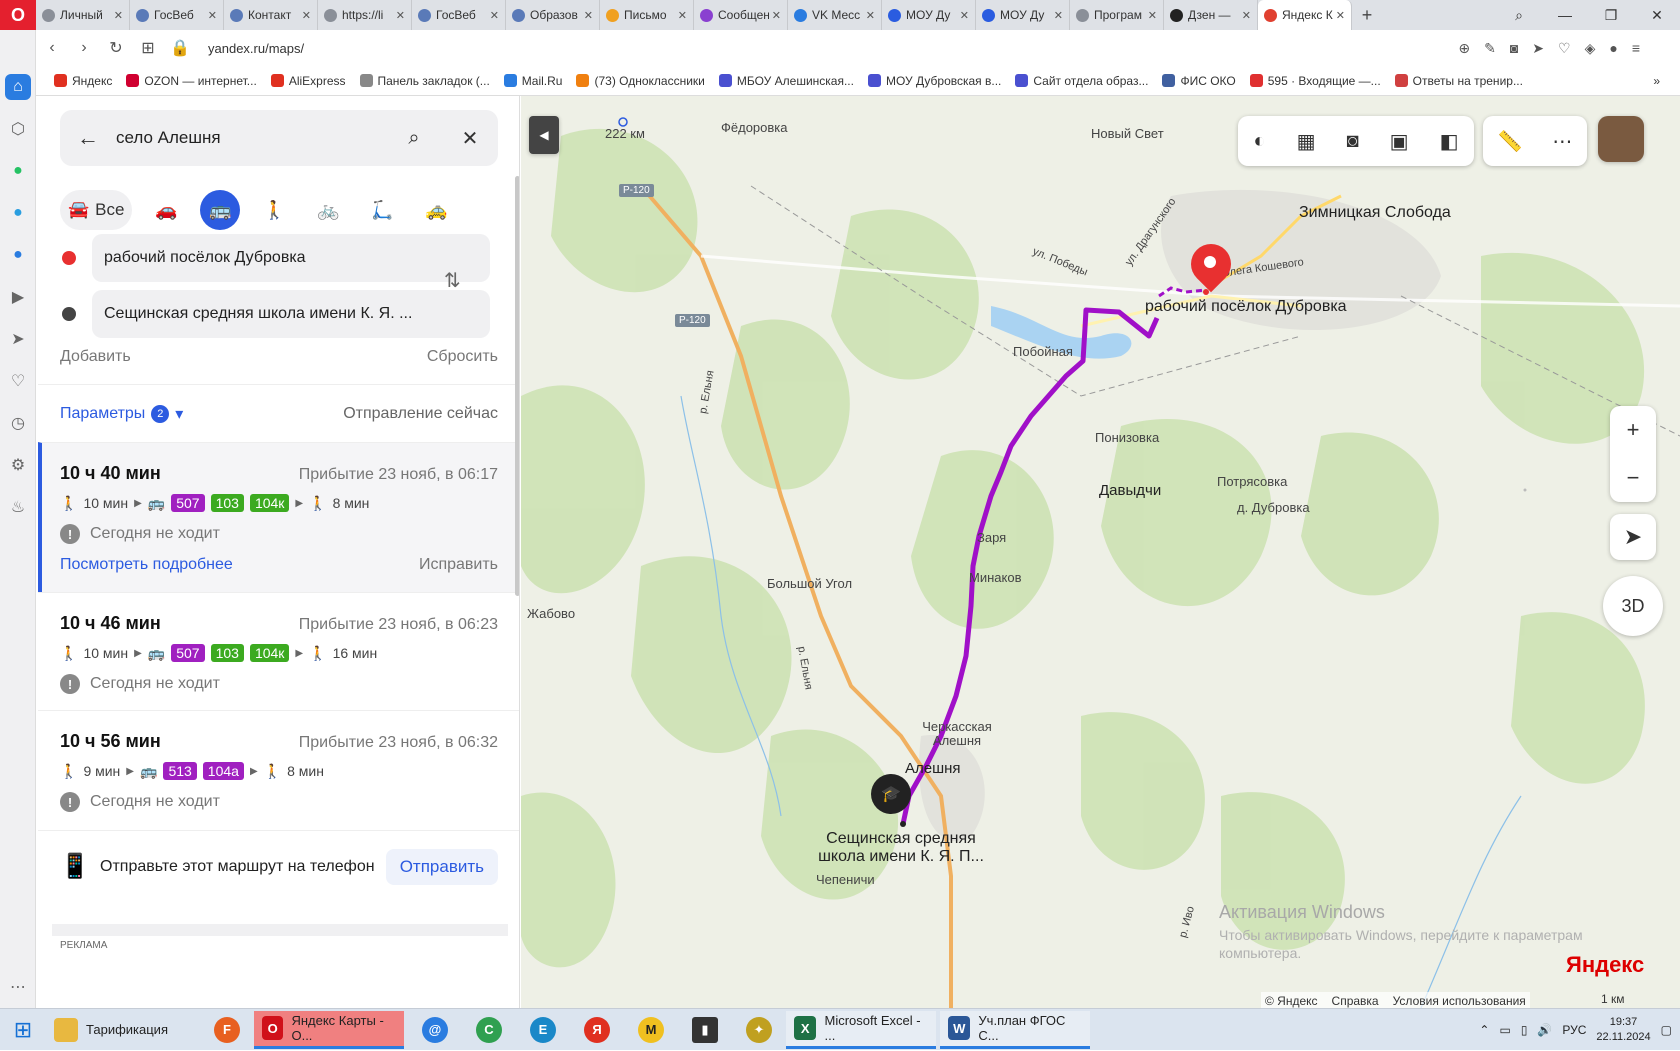 Image resolution: width=1680 pixels, height=1051 pixels. Describe the element at coordinates (470, 138) in the screenshot. I see `close-icon: ✕` at that location.